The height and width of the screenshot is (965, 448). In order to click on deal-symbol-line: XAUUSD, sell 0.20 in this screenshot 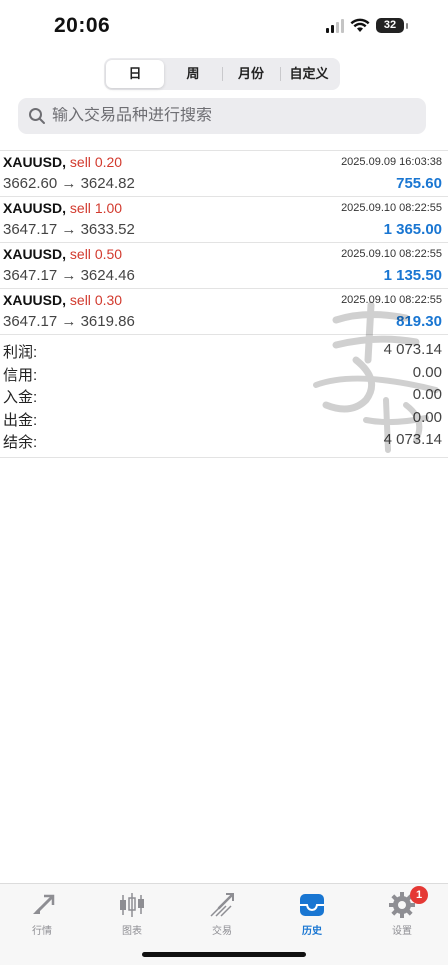, I will do `click(62, 162)`.